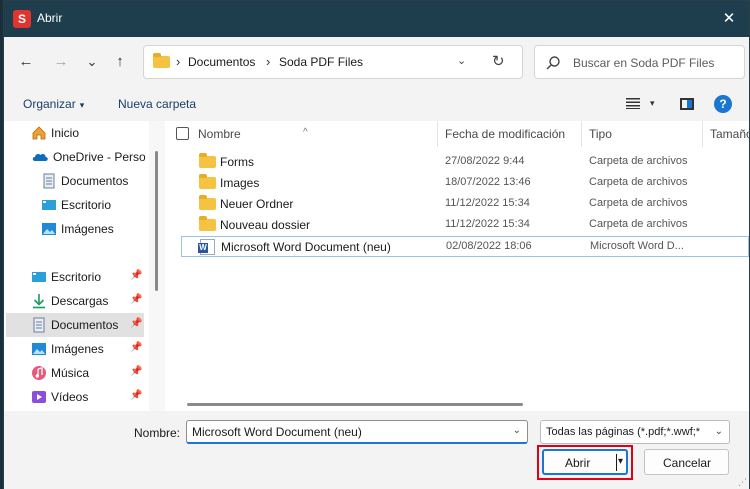  I want to click on search-placeholder: Buscar en Soda PDF Files, so click(644, 63).